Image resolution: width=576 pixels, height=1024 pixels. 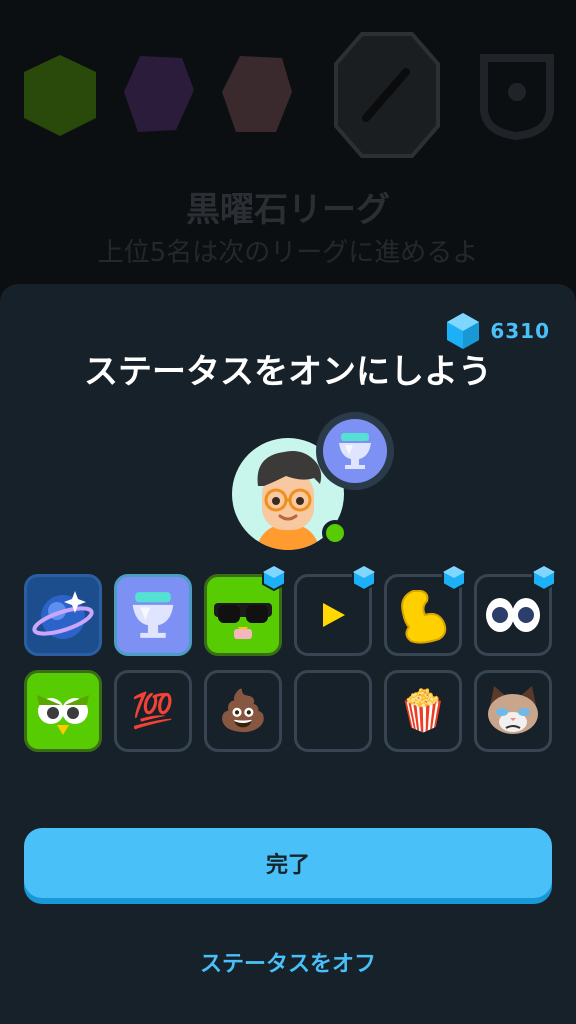 I want to click on status-option-muscle, so click(x=425, y=610).